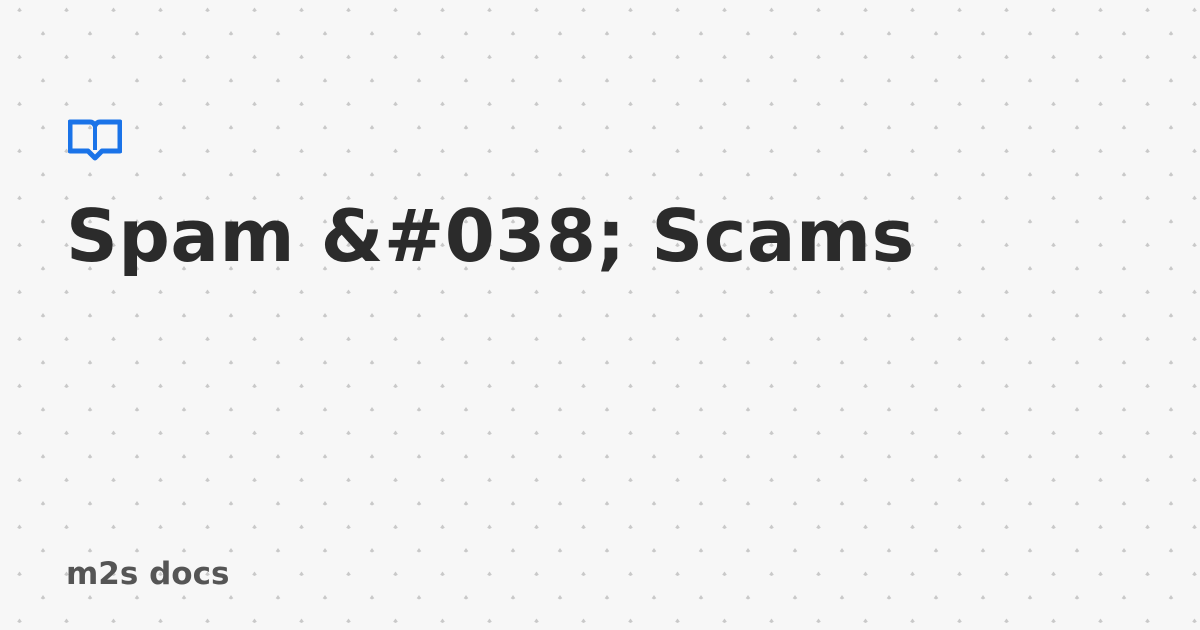 This screenshot has width=1200, height=630. I want to click on site-name: m2s docs, so click(148, 574).